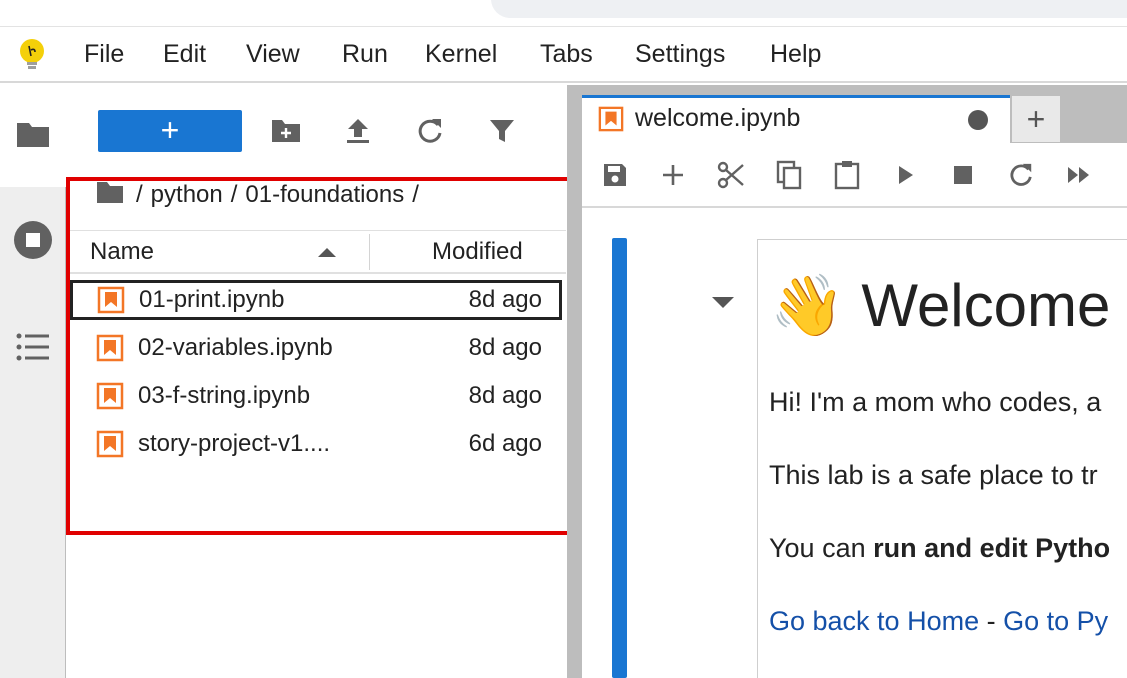  Describe the element at coordinates (821, 548) in the screenshot. I see `paragraph-text: You can` at that location.